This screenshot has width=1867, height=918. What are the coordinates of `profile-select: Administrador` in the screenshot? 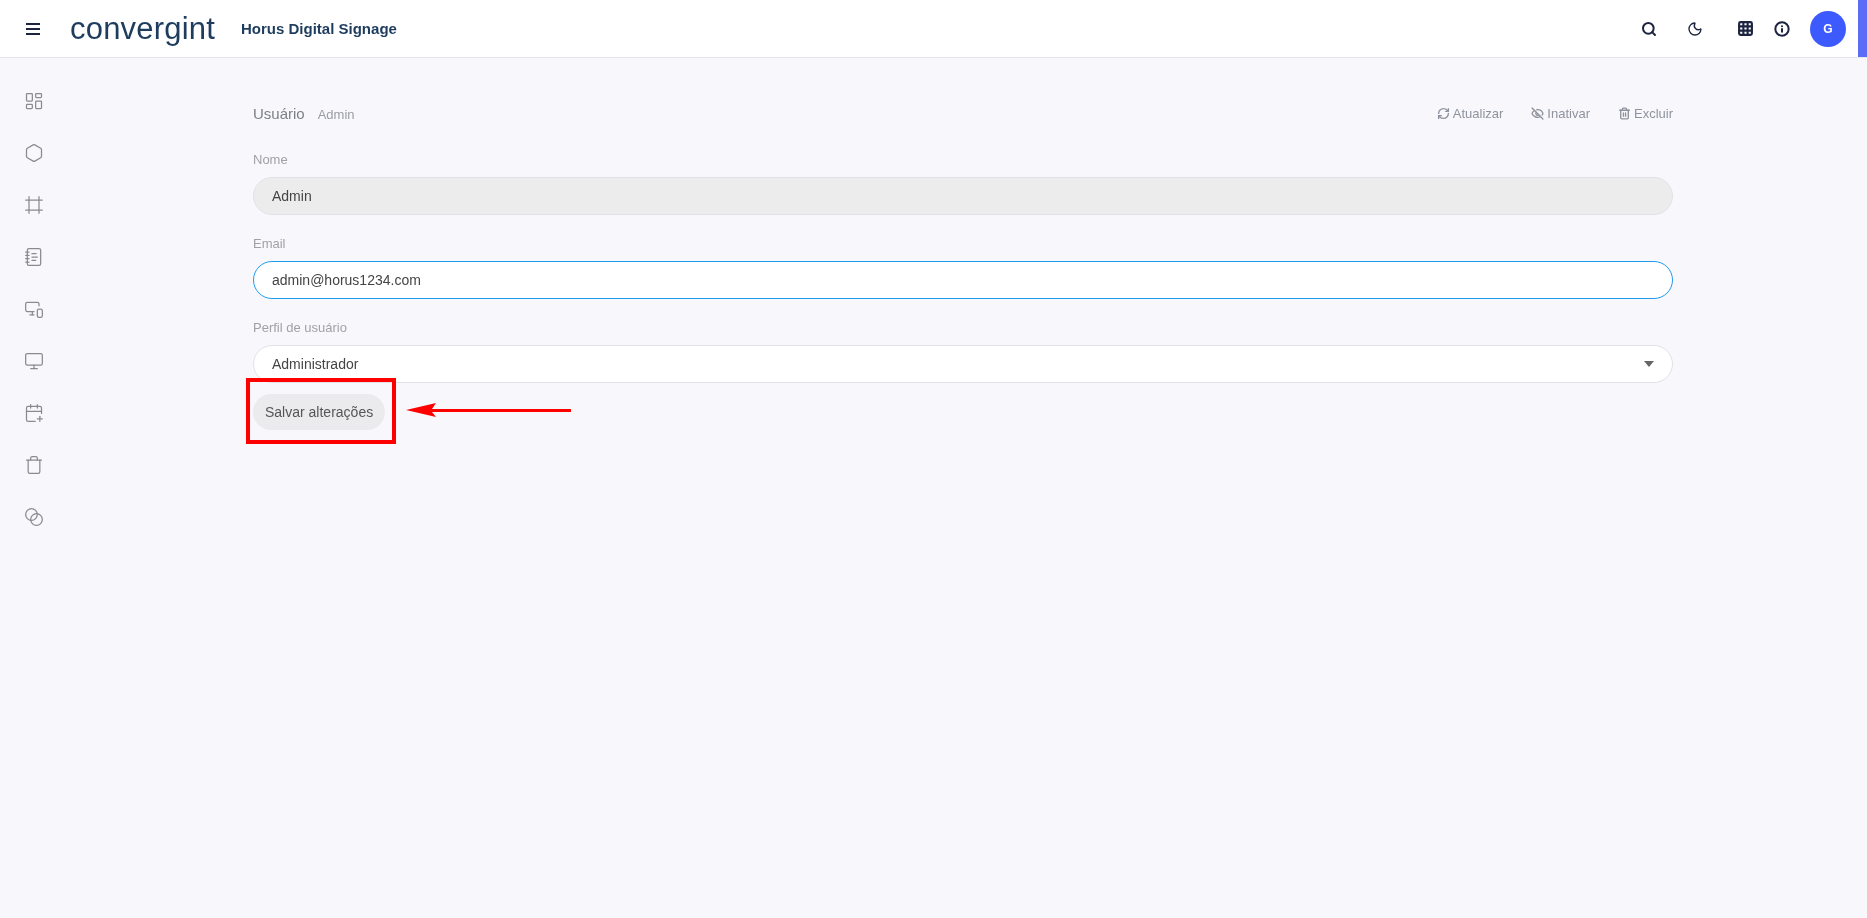 It's located at (963, 364).